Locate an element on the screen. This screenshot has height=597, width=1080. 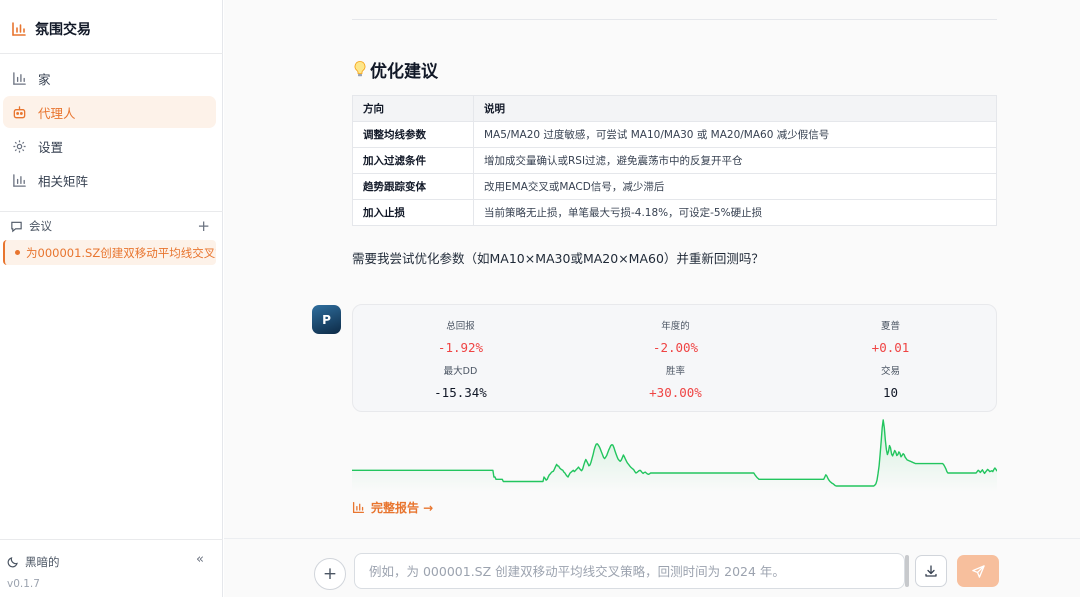
theme-toggle: 黑暗的 is located at coordinates (33, 562).